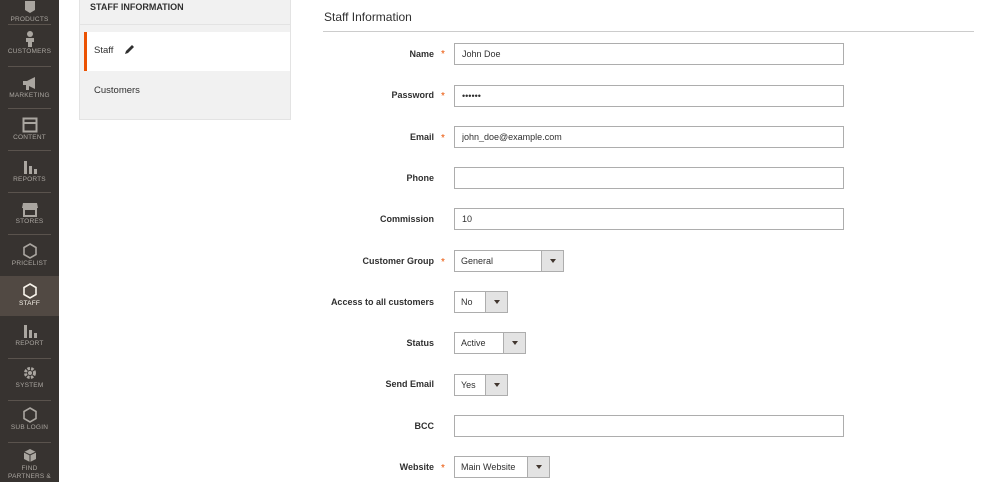 Image resolution: width=1007 pixels, height=482 pixels. I want to click on status-select: Active, so click(490, 343).